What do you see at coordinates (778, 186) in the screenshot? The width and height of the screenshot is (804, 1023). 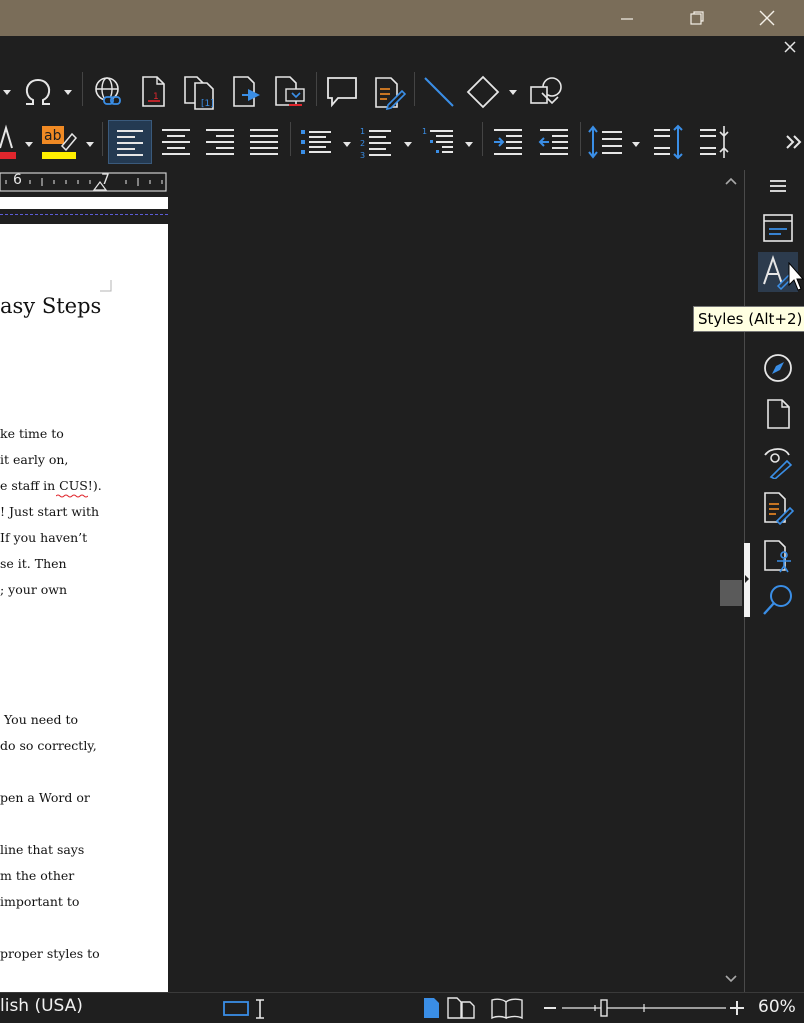 I see `sidebar-menu-button` at bounding box center [778, 186].